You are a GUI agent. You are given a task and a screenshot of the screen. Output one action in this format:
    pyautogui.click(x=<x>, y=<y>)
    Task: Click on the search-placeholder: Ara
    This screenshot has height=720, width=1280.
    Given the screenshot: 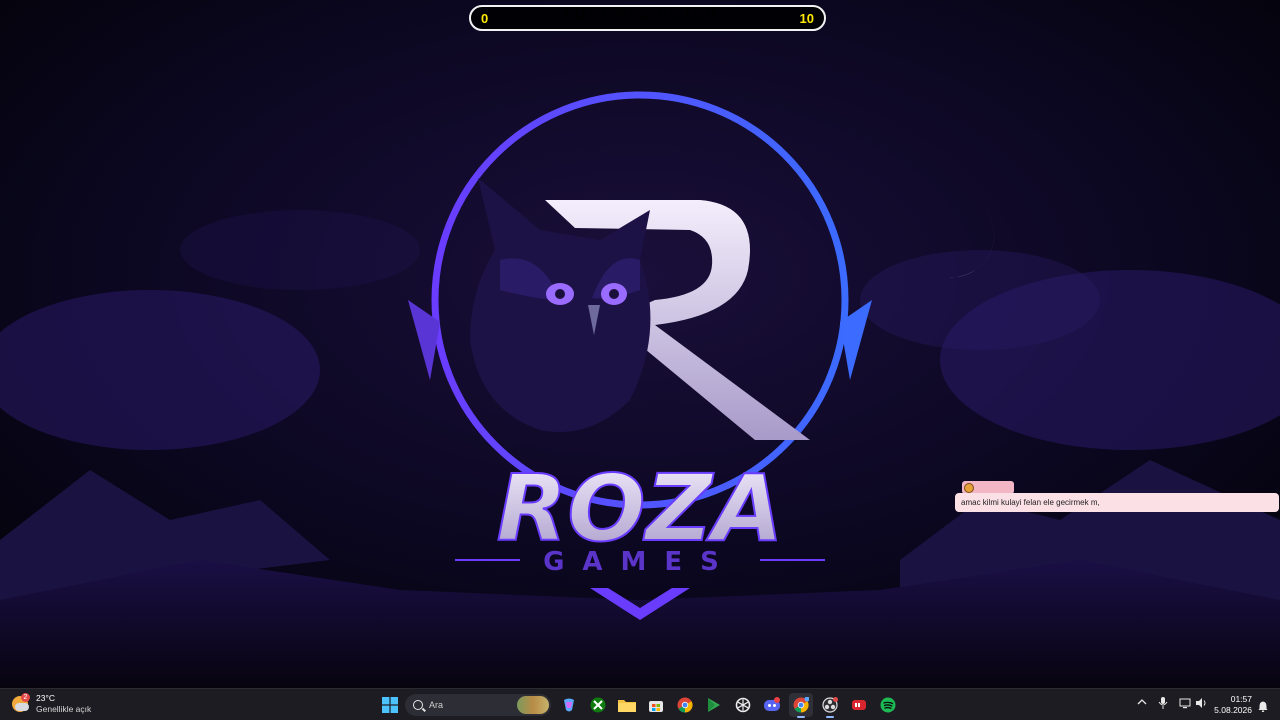 What is the action you would take?
    pyautogui.click(x=436, y=705)
    